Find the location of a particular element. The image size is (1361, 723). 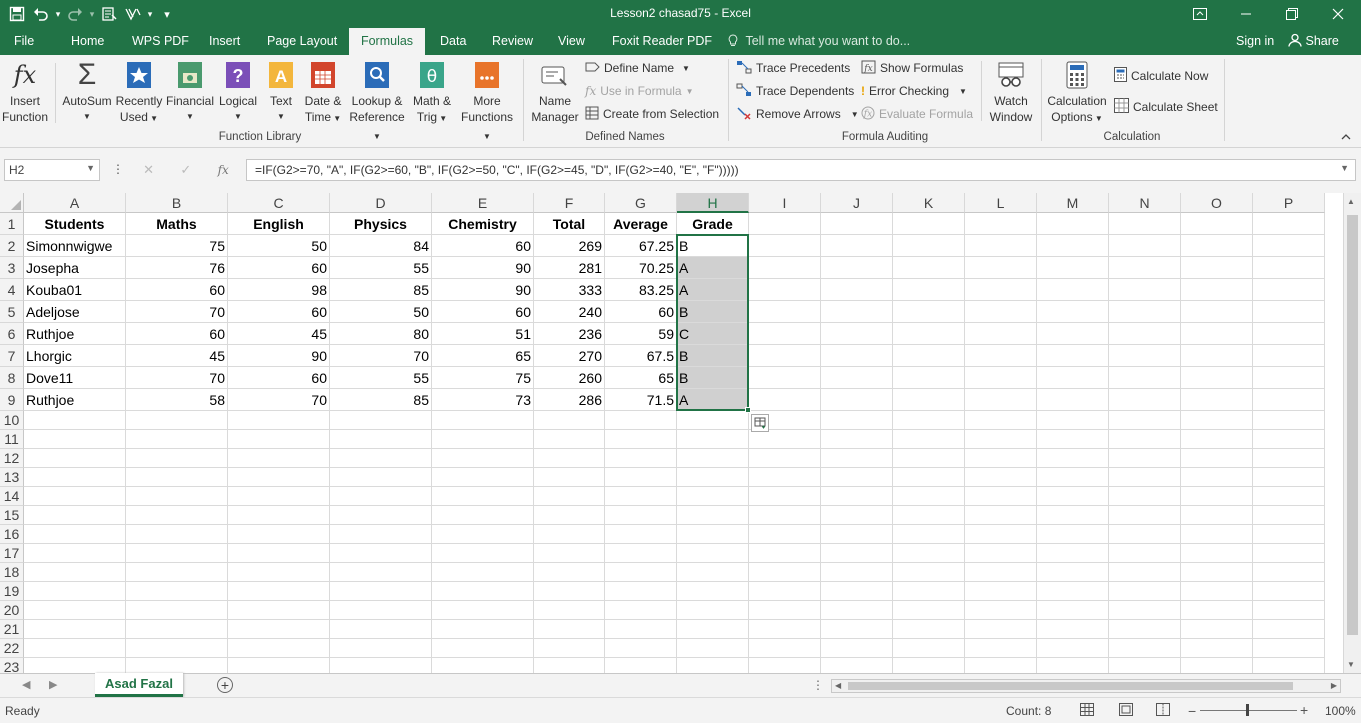

cell-k2 is located at coordinates (929, 246).